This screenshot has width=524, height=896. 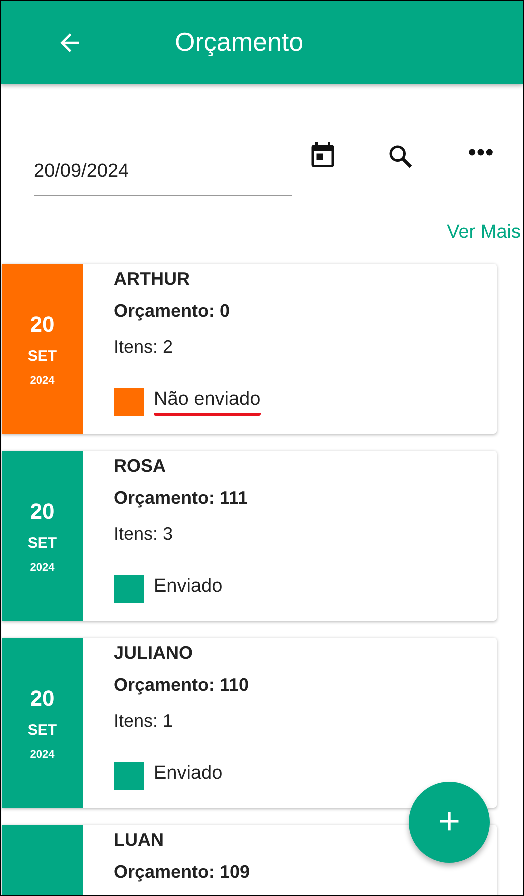 I want to click on status-label: Não enviado, so click(x=207, y=402).